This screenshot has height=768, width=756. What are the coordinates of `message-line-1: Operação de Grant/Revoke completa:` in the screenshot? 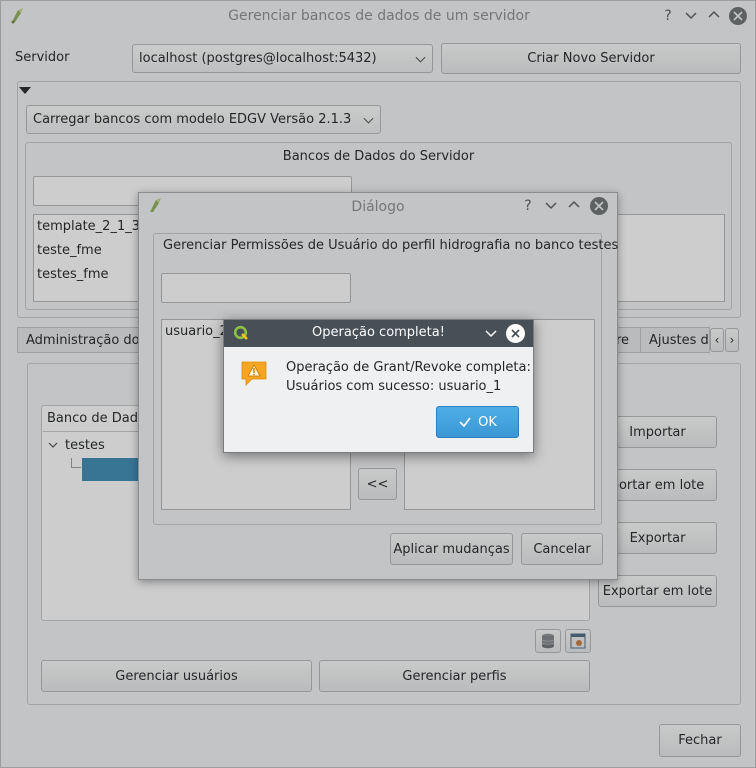 It's located at (408, 367).